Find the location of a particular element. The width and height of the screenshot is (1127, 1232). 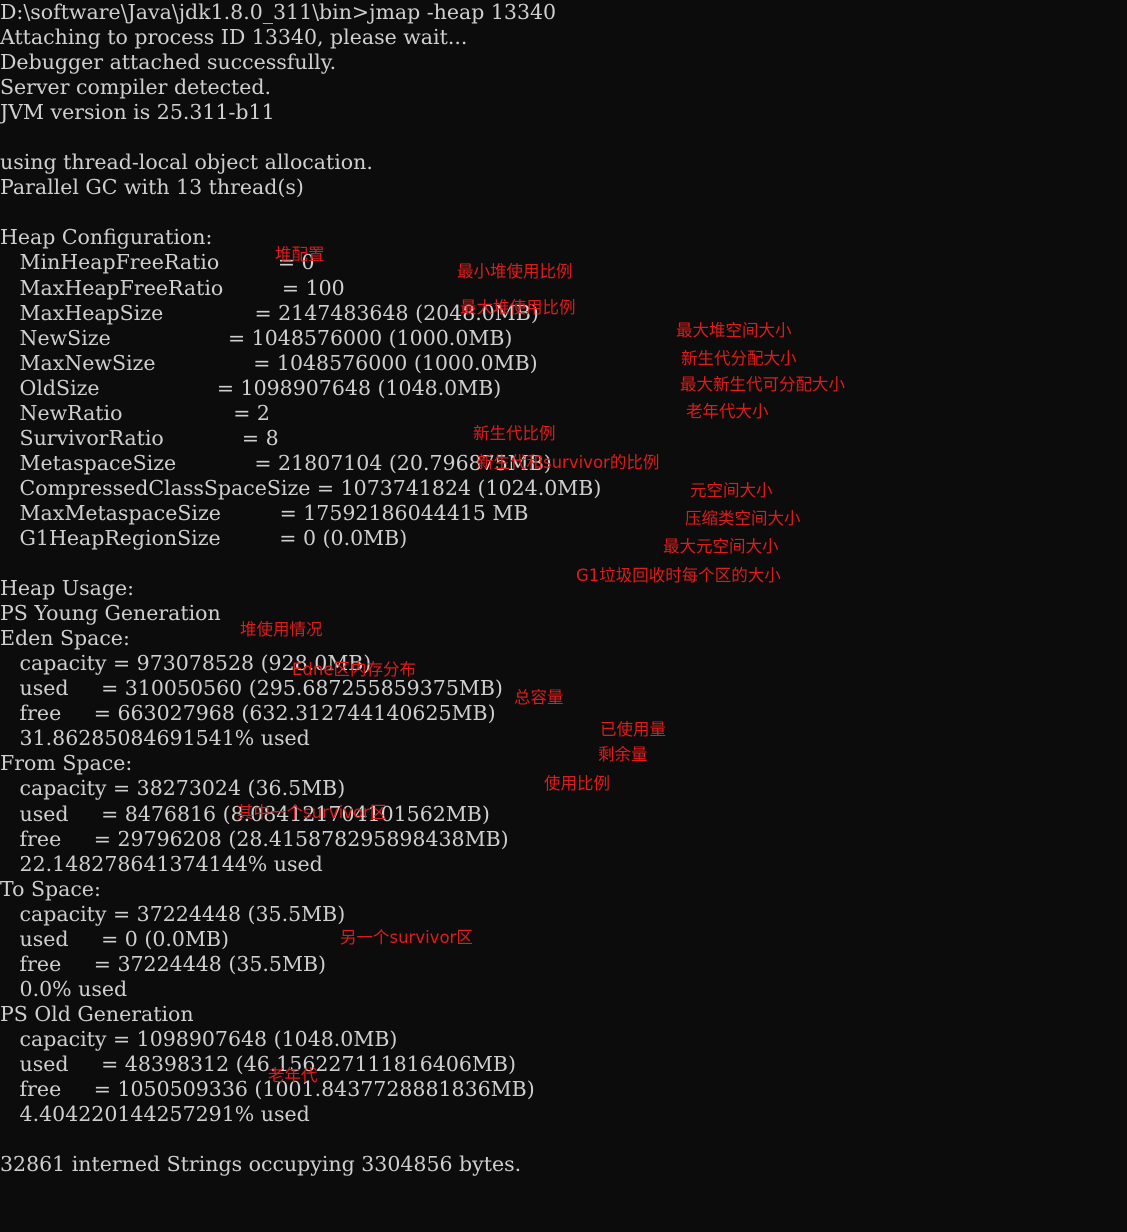

console-line: free = 29796208 (28.415878295898438MB) is located at coordinates (254, 838).